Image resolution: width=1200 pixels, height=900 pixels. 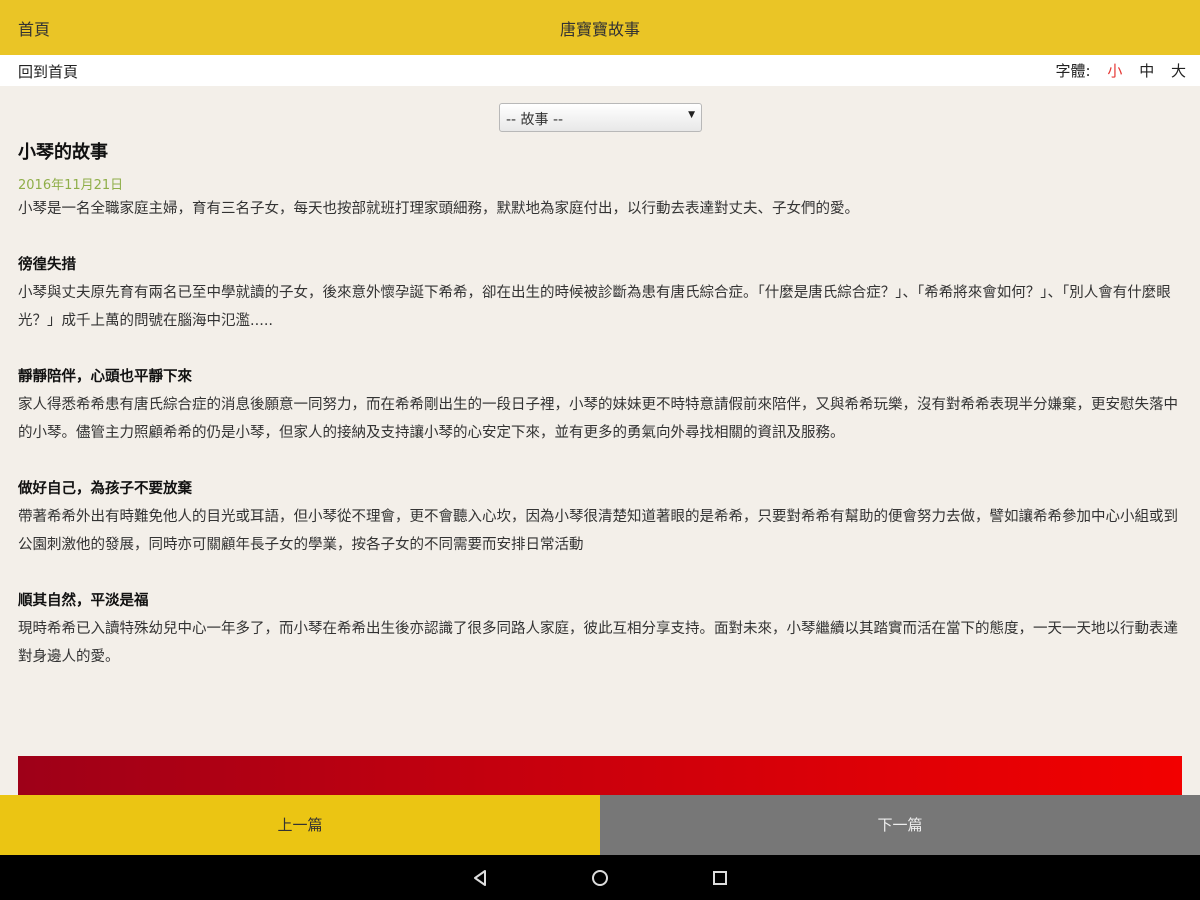 I want to click on next-article-button: 下一篇, so click(x=900, y=825).